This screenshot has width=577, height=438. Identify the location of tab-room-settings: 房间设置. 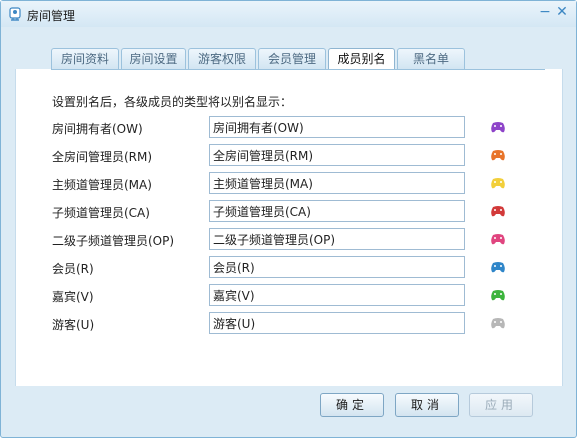
(153, 58).